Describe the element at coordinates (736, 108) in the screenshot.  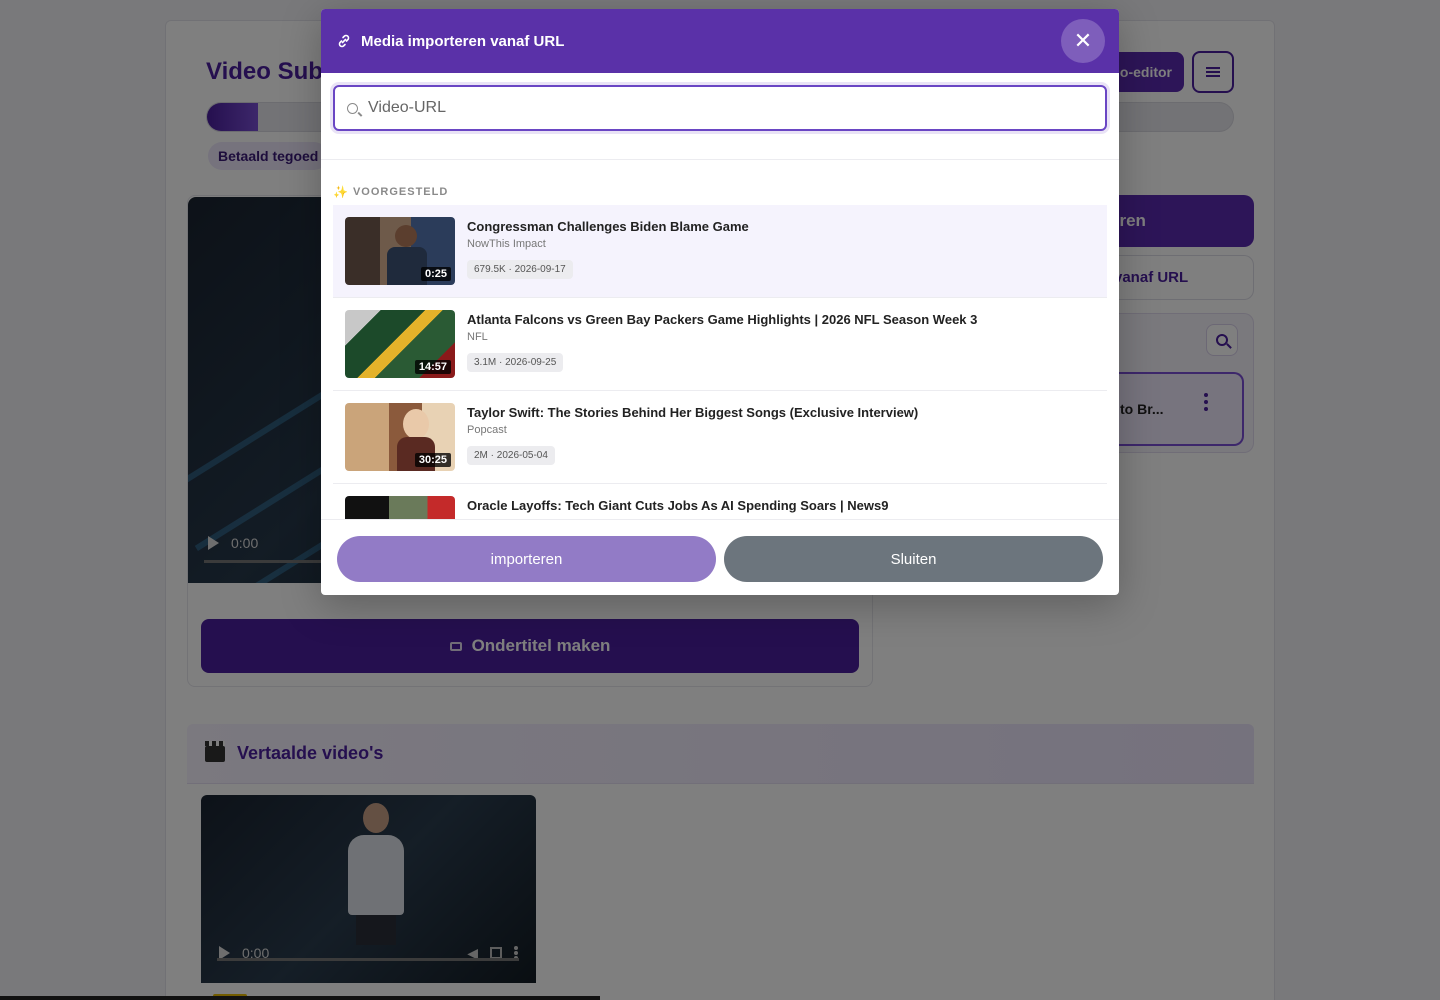
I see `url-input` at that location.